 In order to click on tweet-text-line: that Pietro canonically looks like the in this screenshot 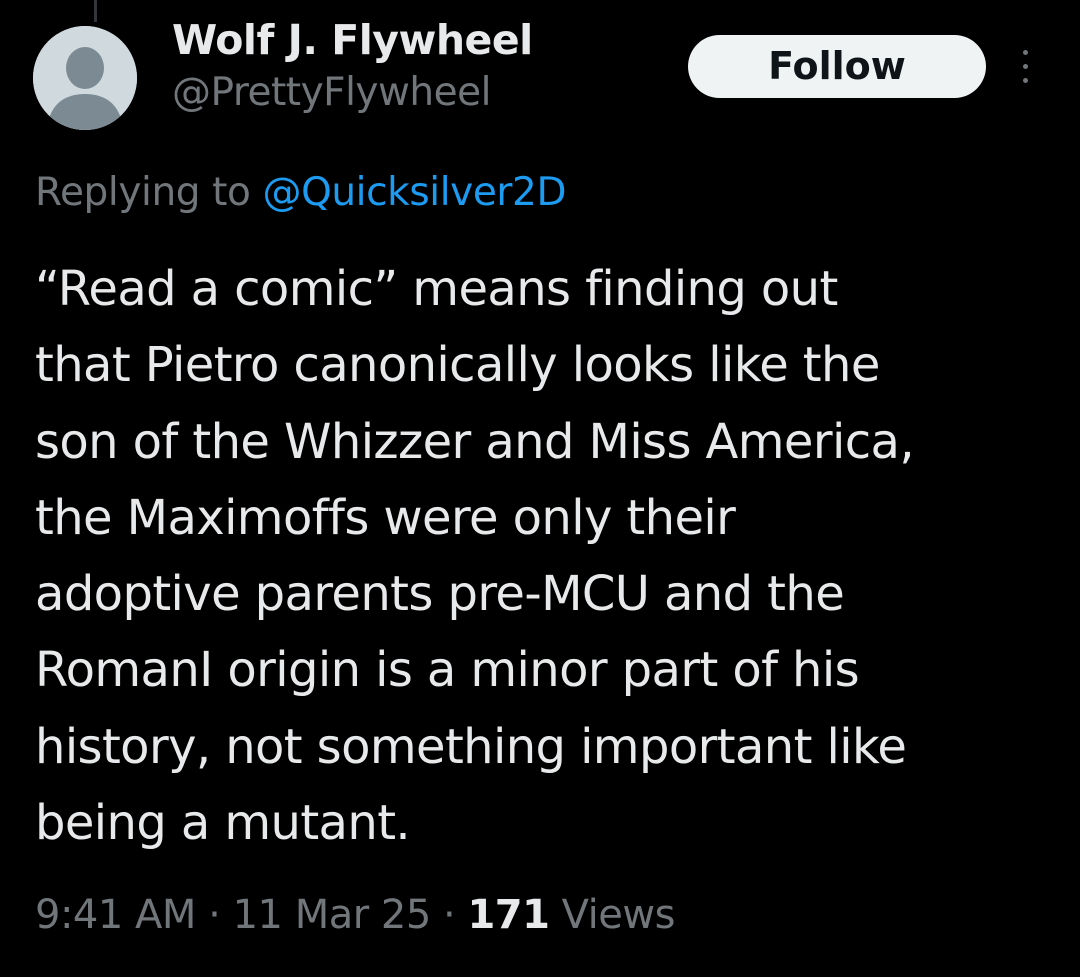, I will do `click(457, 365)`.